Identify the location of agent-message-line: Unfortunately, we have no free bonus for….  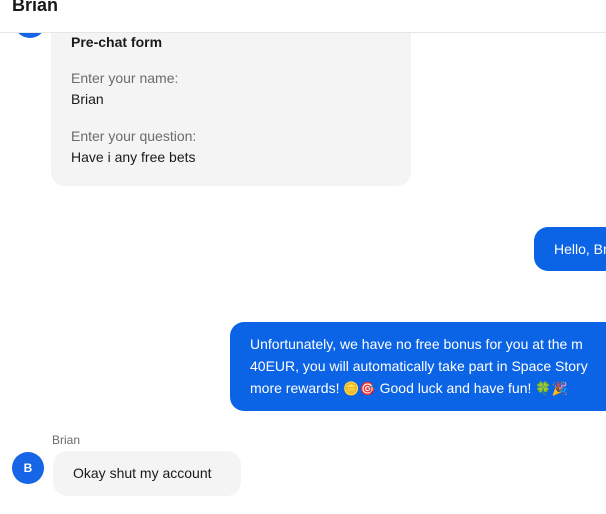
(416, 344).